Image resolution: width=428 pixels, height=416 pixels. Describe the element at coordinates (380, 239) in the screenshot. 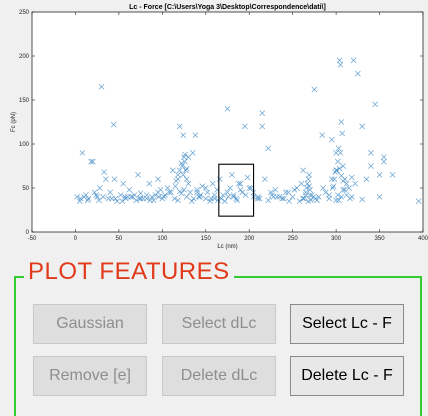

I see `x-tick-label: 350` at that location.